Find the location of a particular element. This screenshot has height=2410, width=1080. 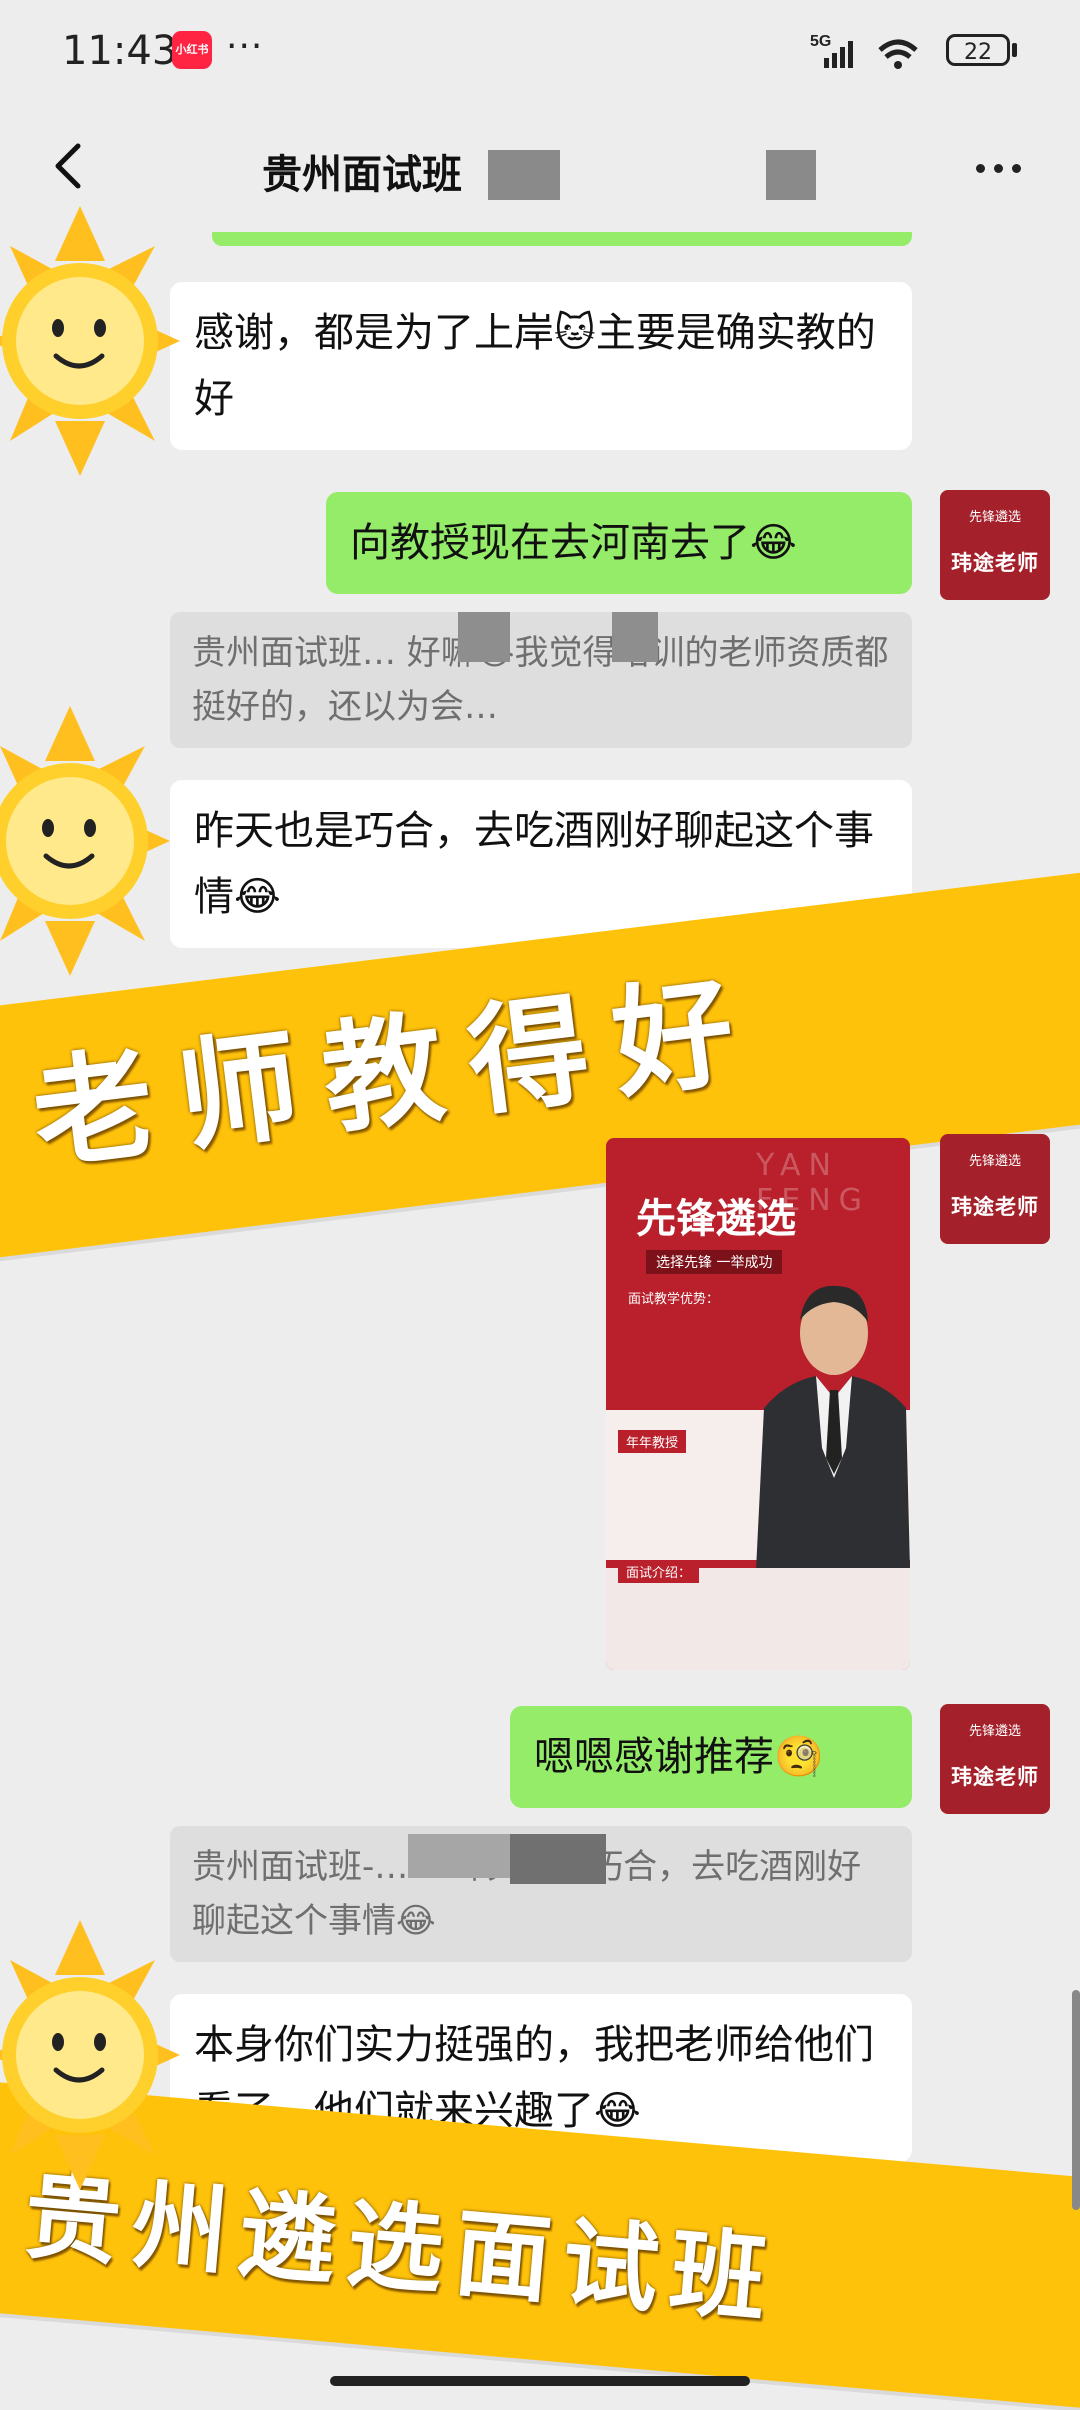

network-label: 5G is located at coordinates (820, 41).